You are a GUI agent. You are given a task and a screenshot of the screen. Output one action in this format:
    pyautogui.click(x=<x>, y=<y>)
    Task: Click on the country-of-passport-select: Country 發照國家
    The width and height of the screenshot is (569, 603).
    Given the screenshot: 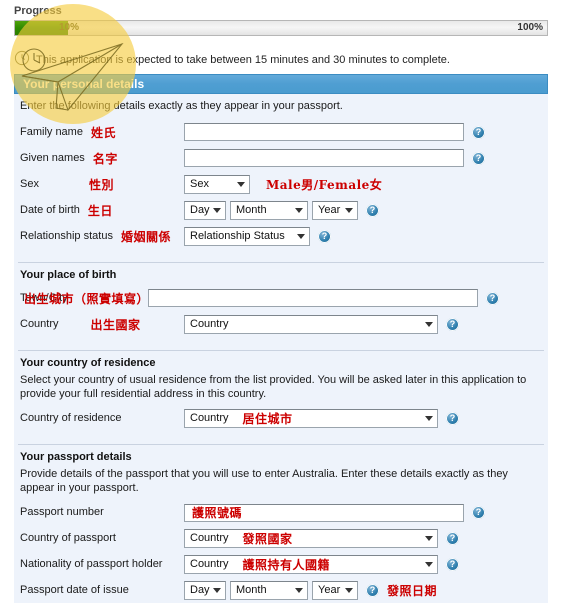 What is the action you would take?
    pyautogui.click(x=311, y=538)
    